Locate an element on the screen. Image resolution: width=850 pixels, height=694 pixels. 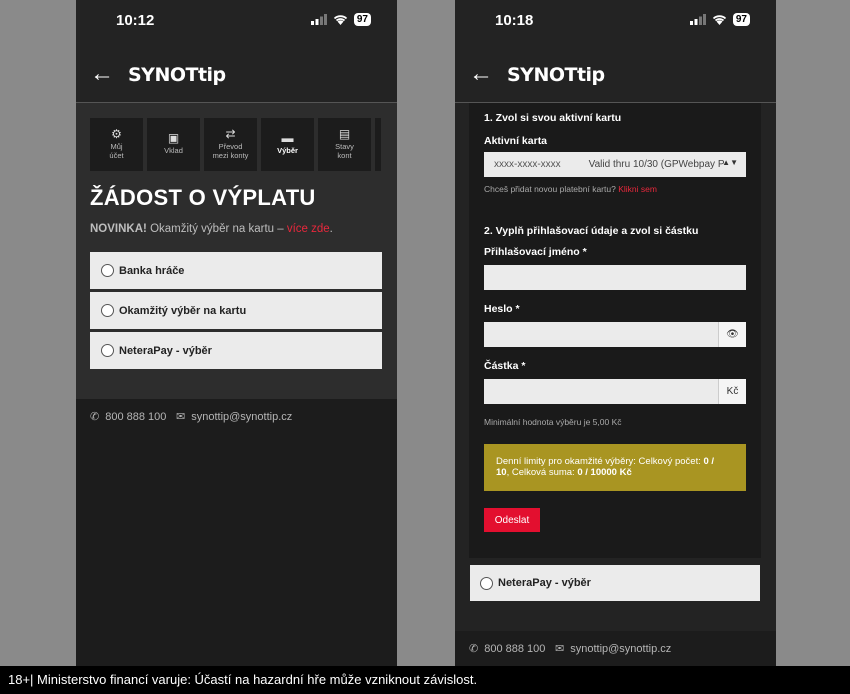
tab-more is located at coordinates (378, 144).